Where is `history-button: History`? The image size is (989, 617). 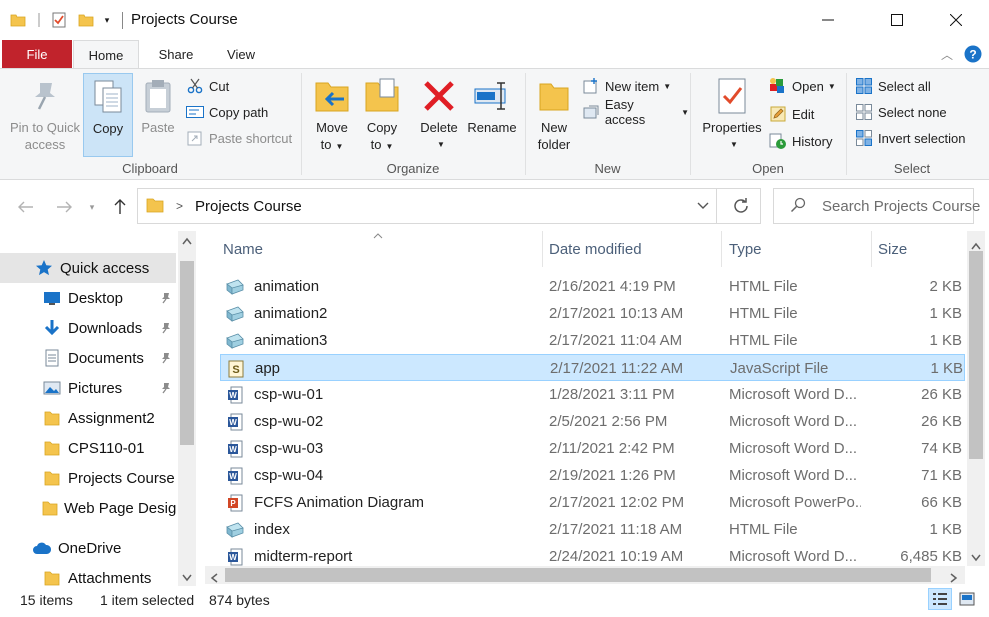
history-button: History is located at coordinates (800, 141).